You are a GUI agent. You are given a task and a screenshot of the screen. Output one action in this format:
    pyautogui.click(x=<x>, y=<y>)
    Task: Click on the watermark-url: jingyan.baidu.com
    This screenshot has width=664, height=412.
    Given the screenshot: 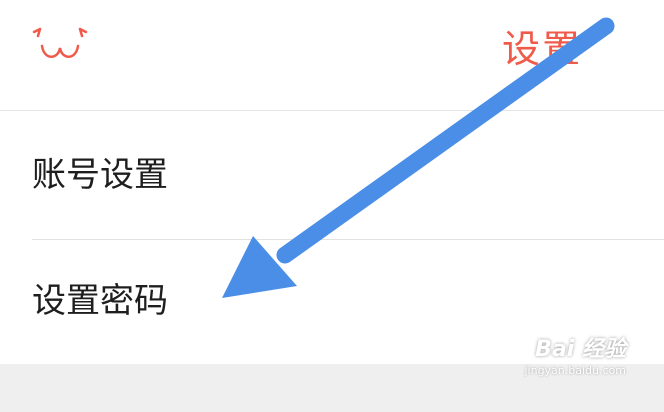 What is the action you would take?
    pyautogui.click(x=575, y=370)
    